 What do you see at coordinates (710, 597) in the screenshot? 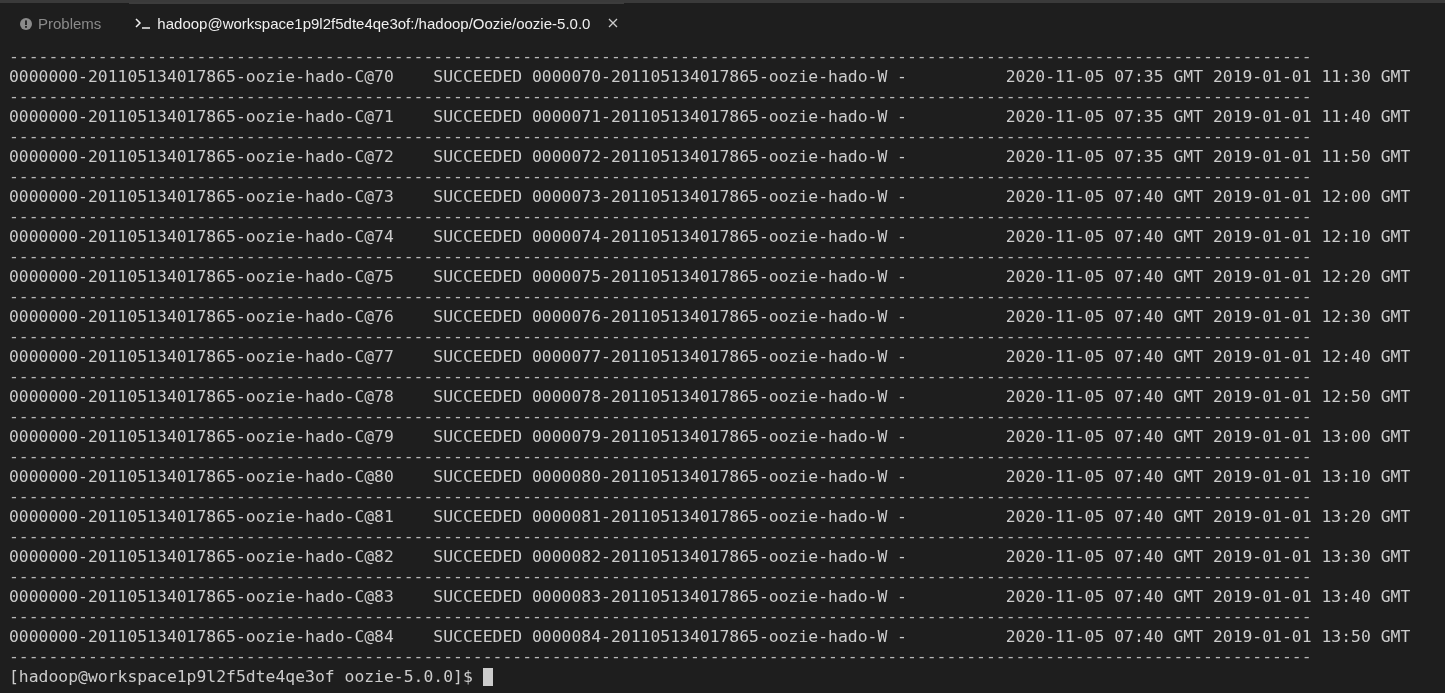
I see `job-row: 0000000-201105134017865-oozie-hado-C@83 SUCCEEDED 0000083-201105134017865-oozie-hado-W - 2020-11-05 07:40 GMT 2019-01-01 13:40 GMT` at bounding box center [710, 597].